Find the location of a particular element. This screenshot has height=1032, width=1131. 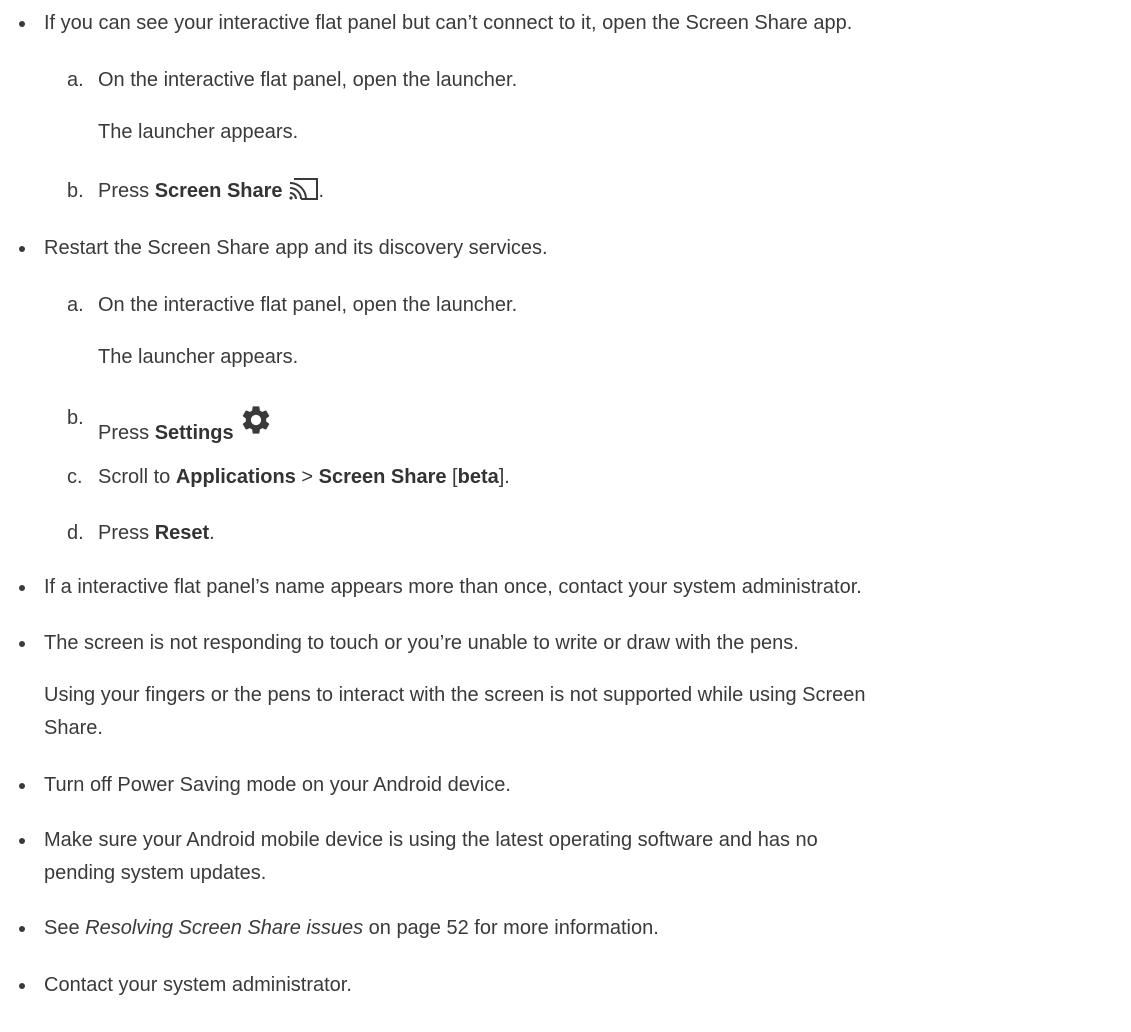

gear-icon is located at coordinates (256, 424).